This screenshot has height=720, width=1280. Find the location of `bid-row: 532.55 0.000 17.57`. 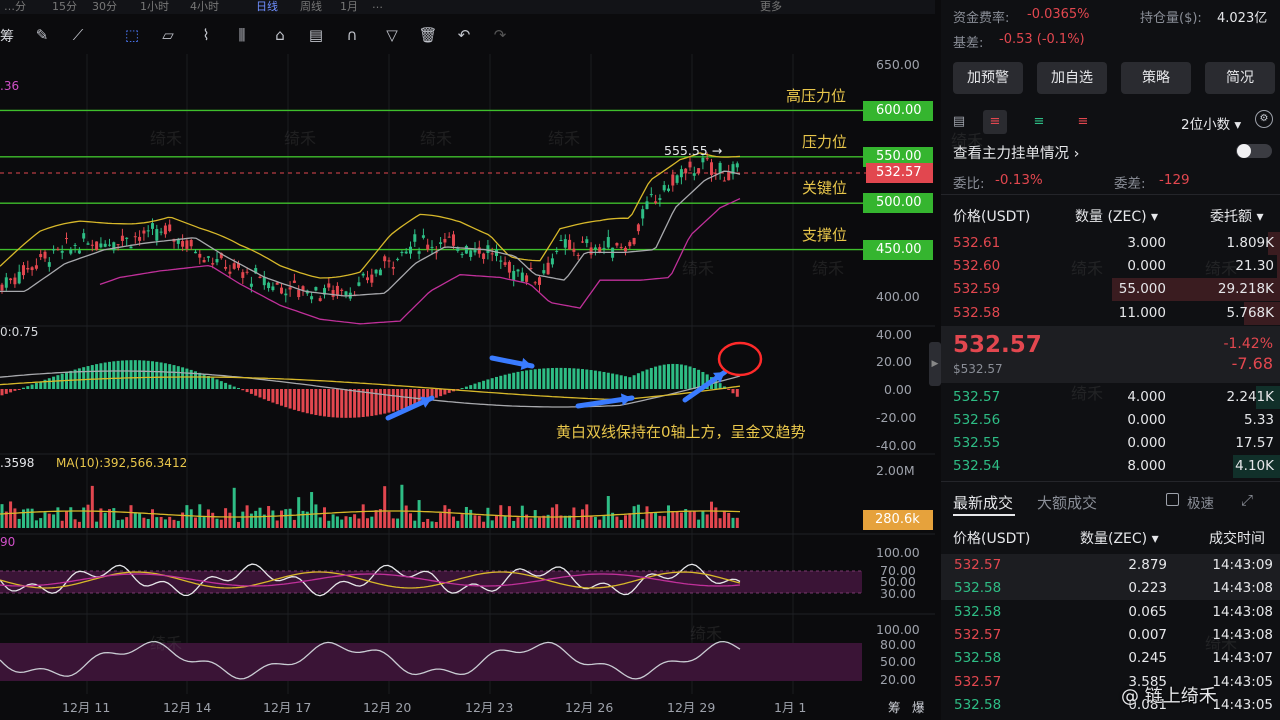

bid-row: 532.55 0.000 17.57 is located at coordinates (1110, 443).